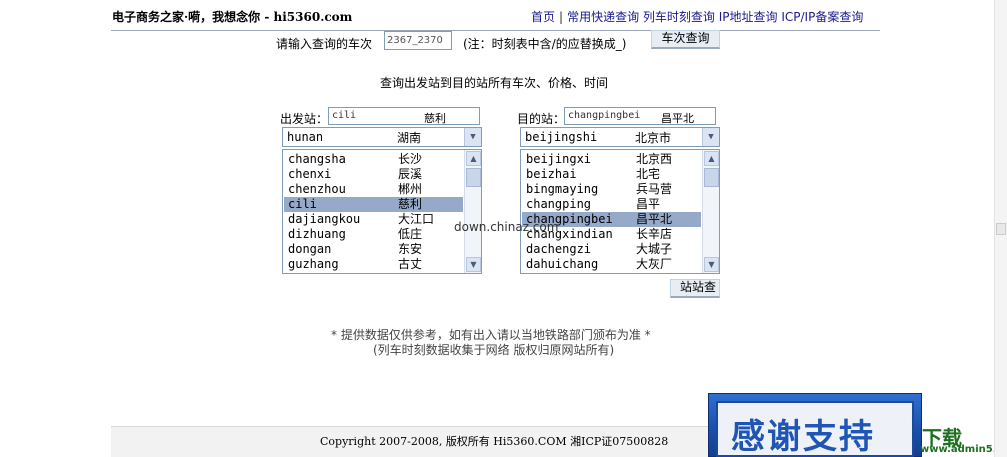 The width and height of the screenshot is (1007, 457). I want to click on station-pinyin: dizhuang, so click(317, 234).